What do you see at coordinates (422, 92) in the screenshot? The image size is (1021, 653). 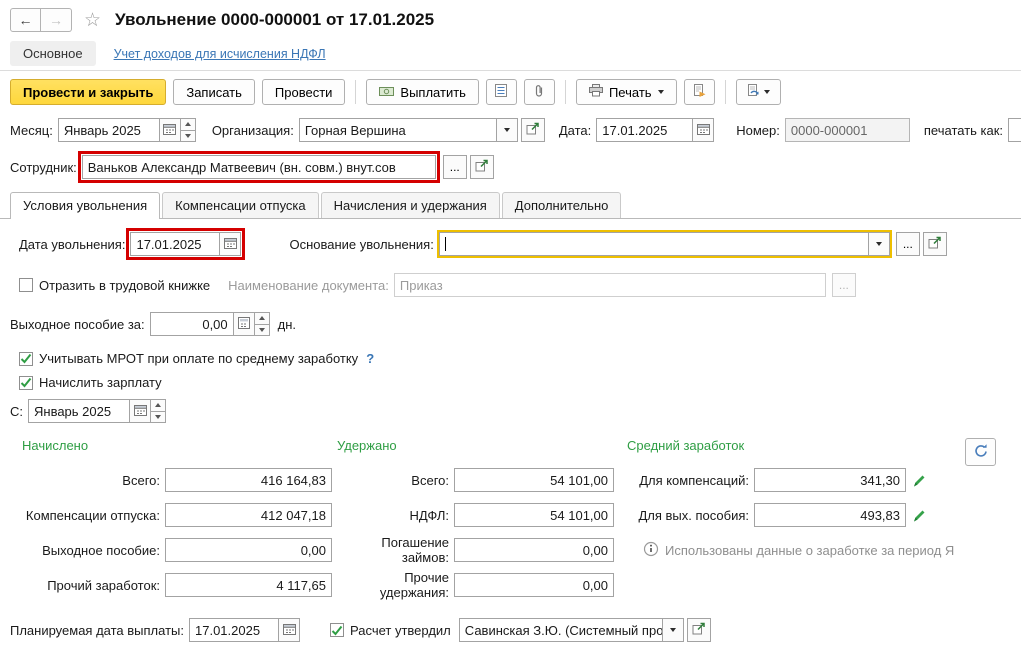 I see `pay-button: Выплатить` at bounding box center [422, 92].